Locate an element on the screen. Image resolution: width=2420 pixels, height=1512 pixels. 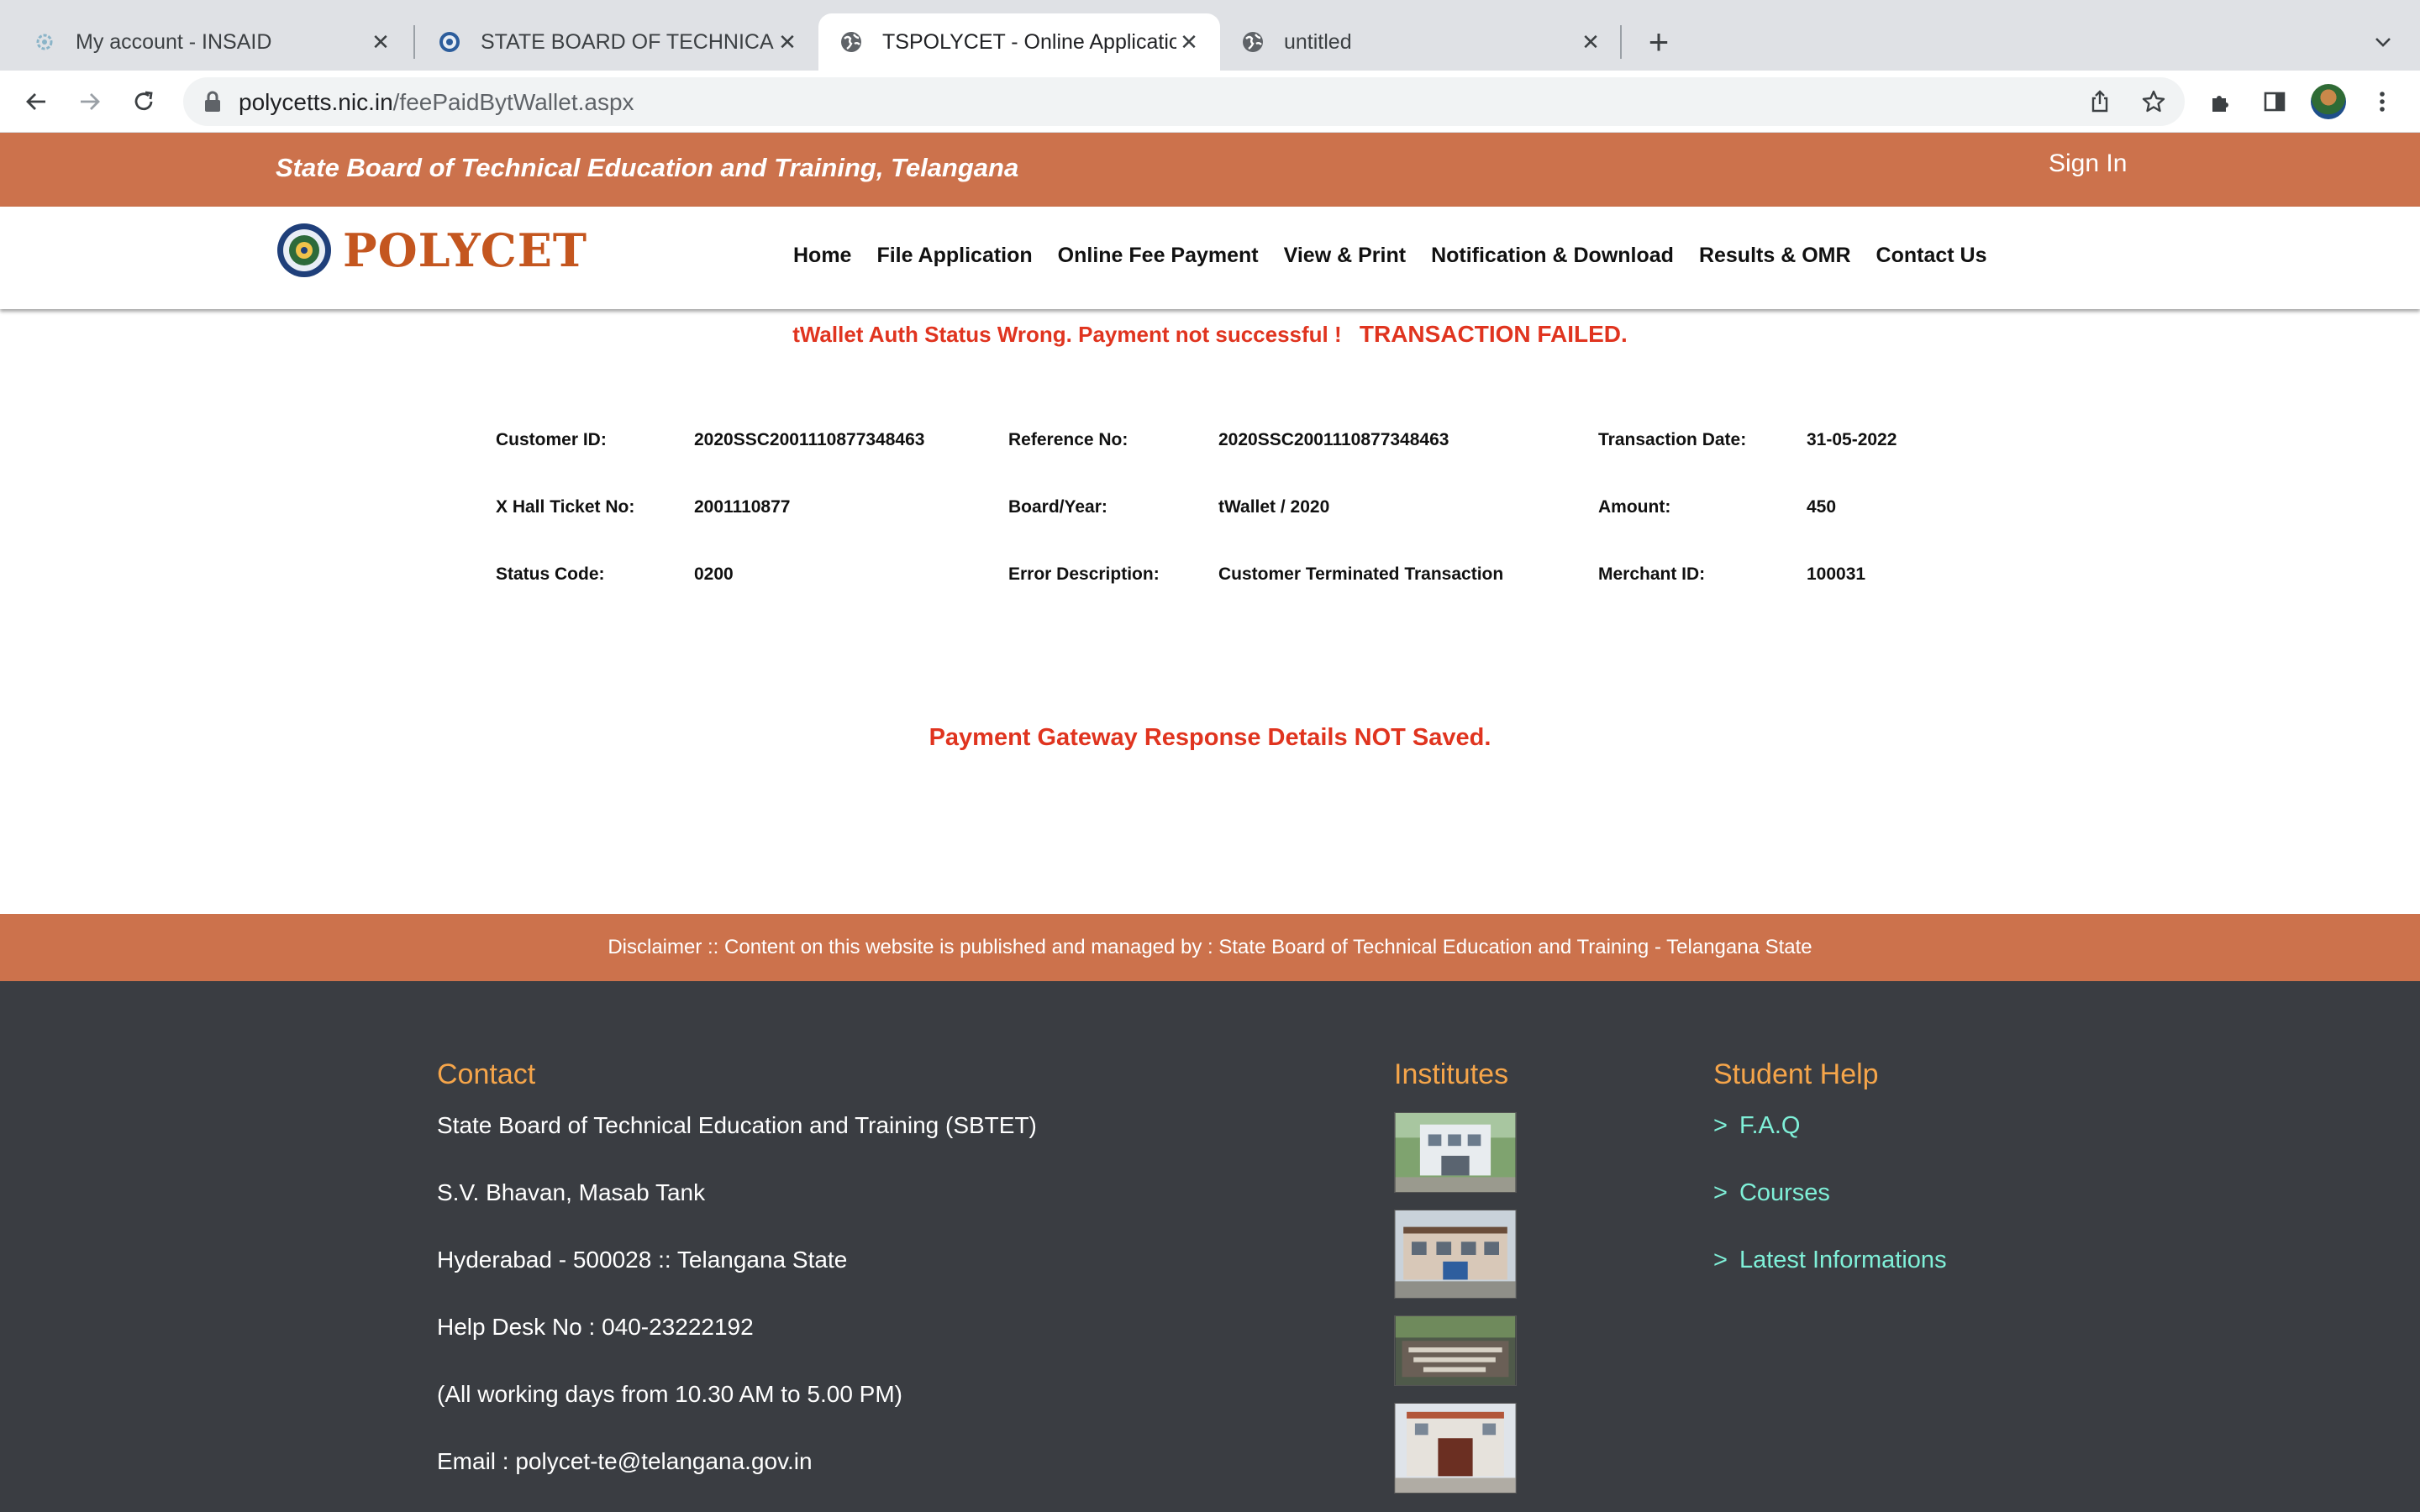
detail-value: Customer Terminated Transaction is located at coordinates (1361, 574).